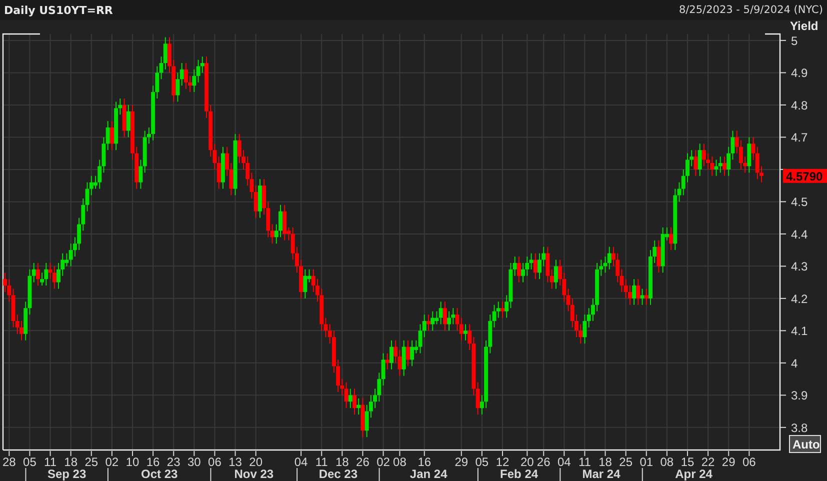  What do you see at coordinates (799, 234) in the screenshot?
I see `y-tick-label: 4.4` at bounding box center [799, 234].